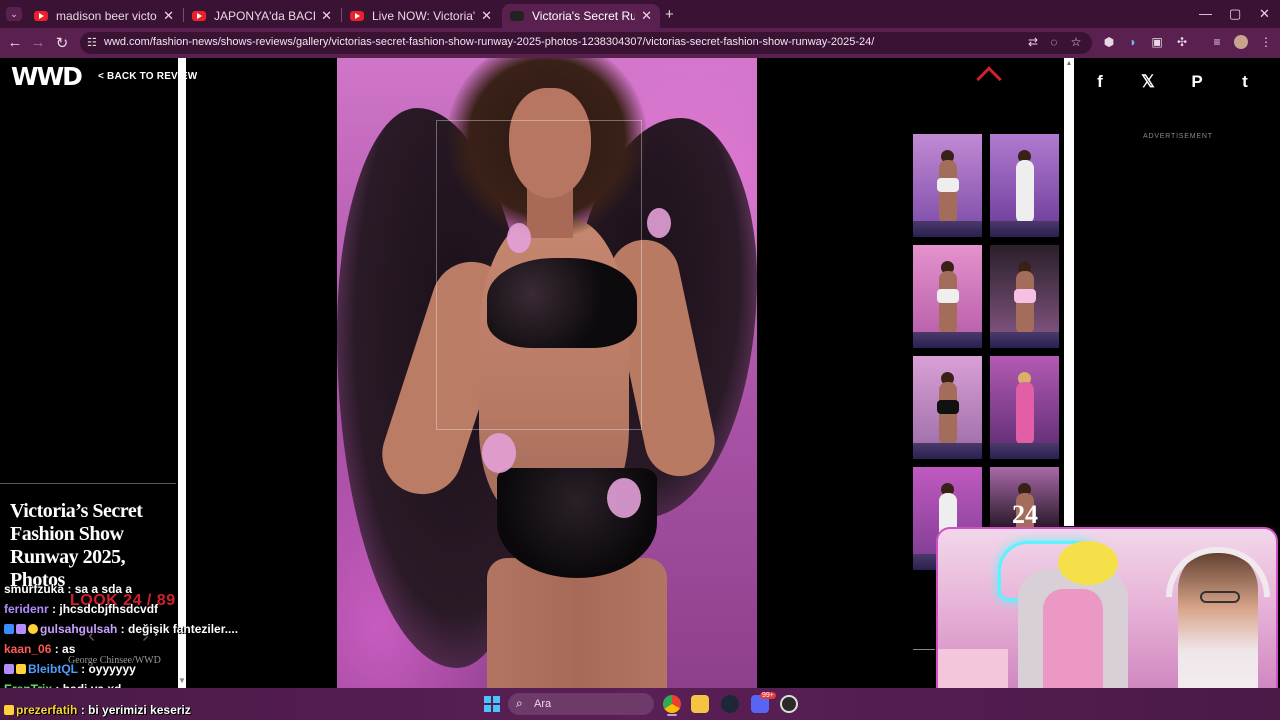 Image resolution: width=1280 pixels, height=720 pixels. Describe the element at coordinates (1264, 14) in the screenshot. I see `close-window-button: ✕` at that location.